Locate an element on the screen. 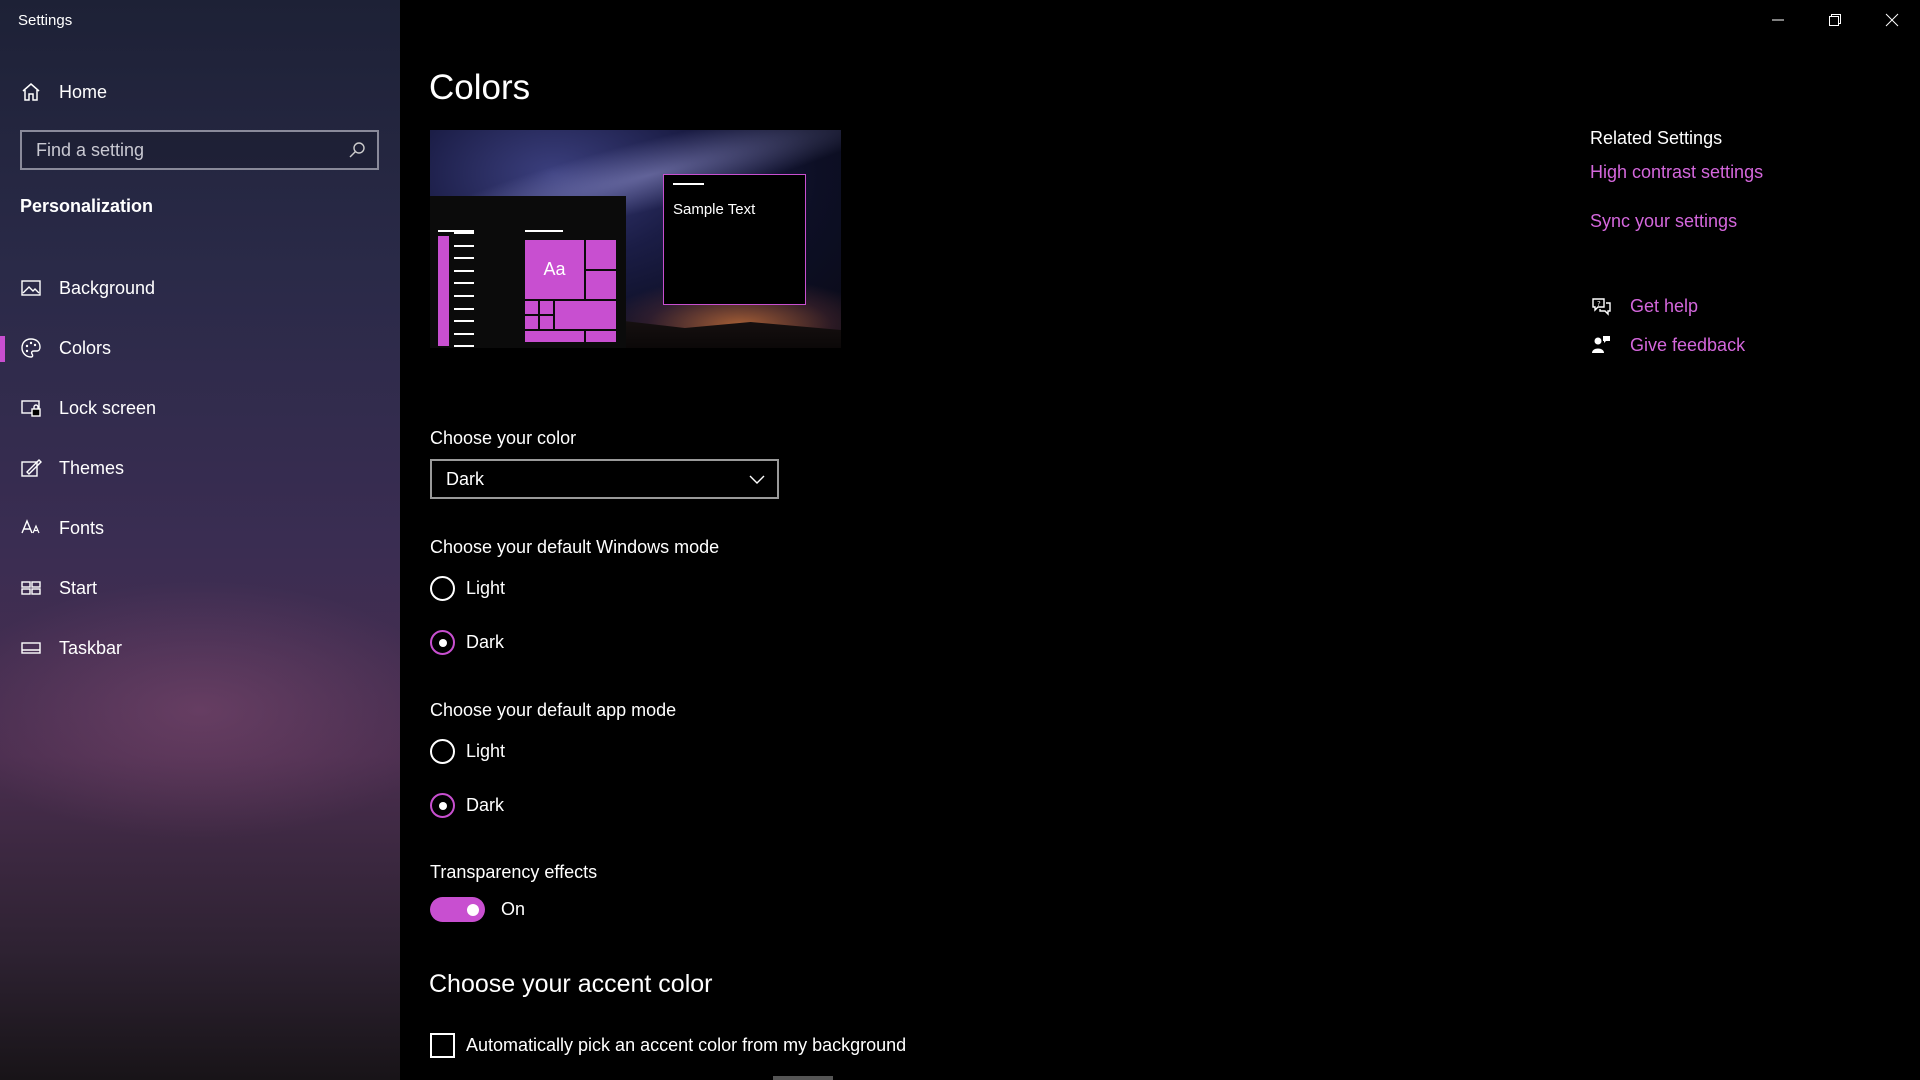 This screenshot has height=1080, width=1920. preview-tile-aa: Aa is located at coordinates (554, 269).